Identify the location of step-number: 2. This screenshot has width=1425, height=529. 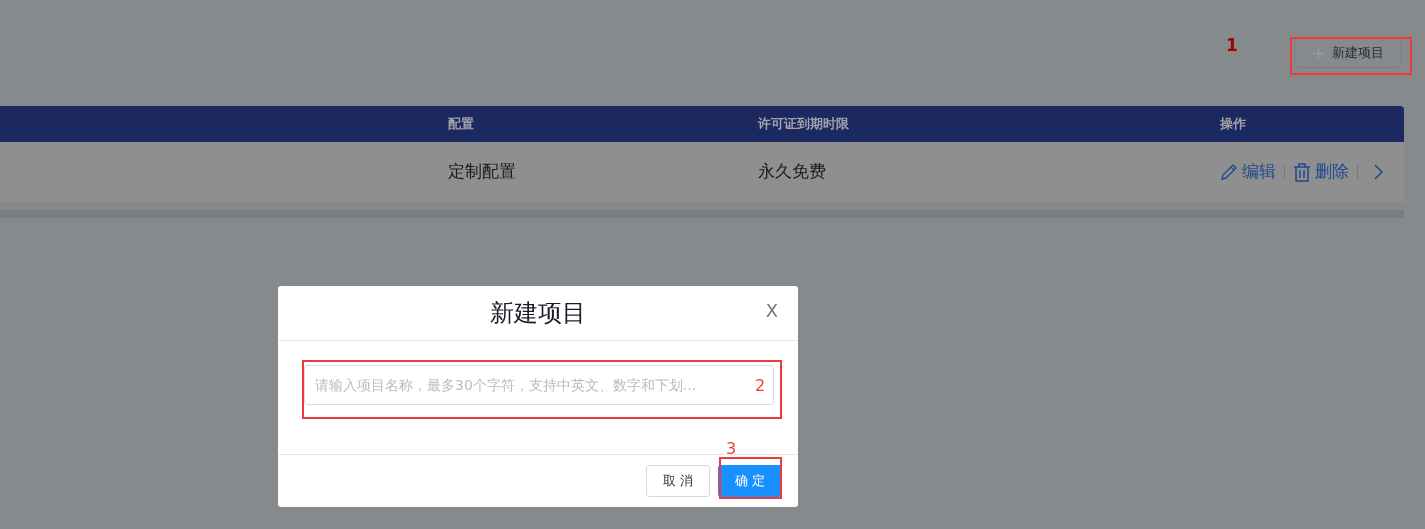
(760, 386).